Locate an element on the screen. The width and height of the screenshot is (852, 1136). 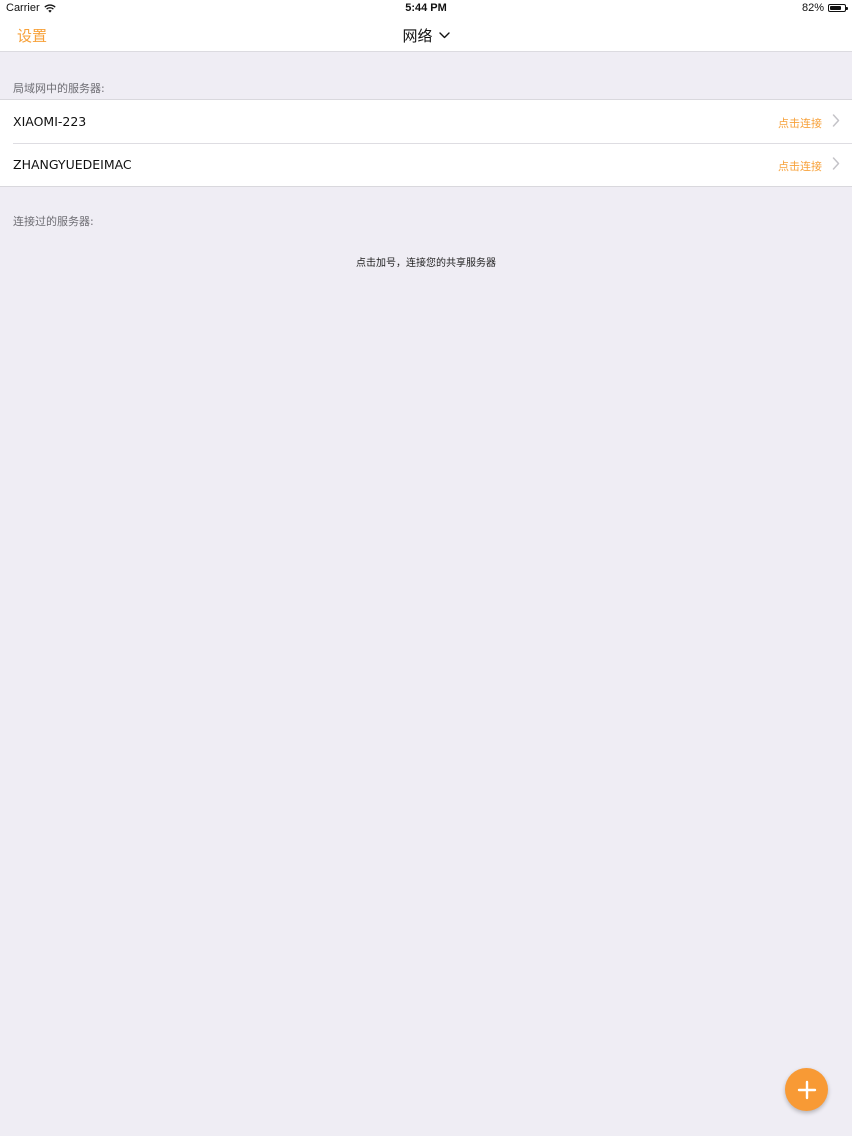
status-time: 5:44 PM is located at coordinates (426, 8).